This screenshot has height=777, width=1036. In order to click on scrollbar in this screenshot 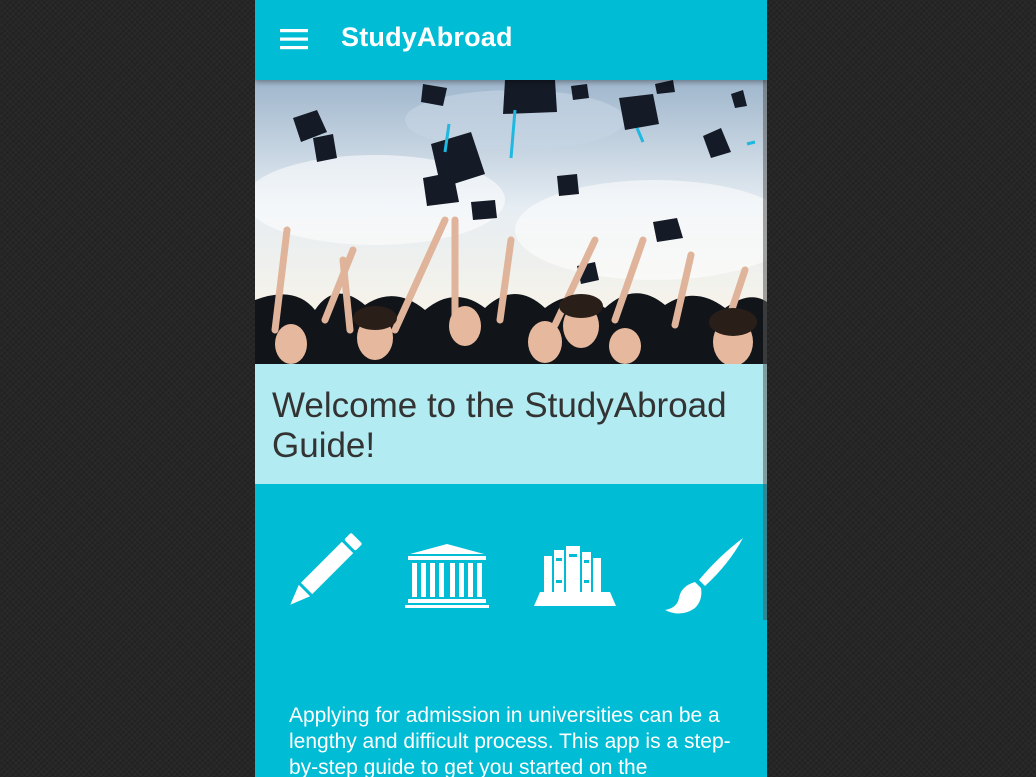, I will do `click(765, 350)`.